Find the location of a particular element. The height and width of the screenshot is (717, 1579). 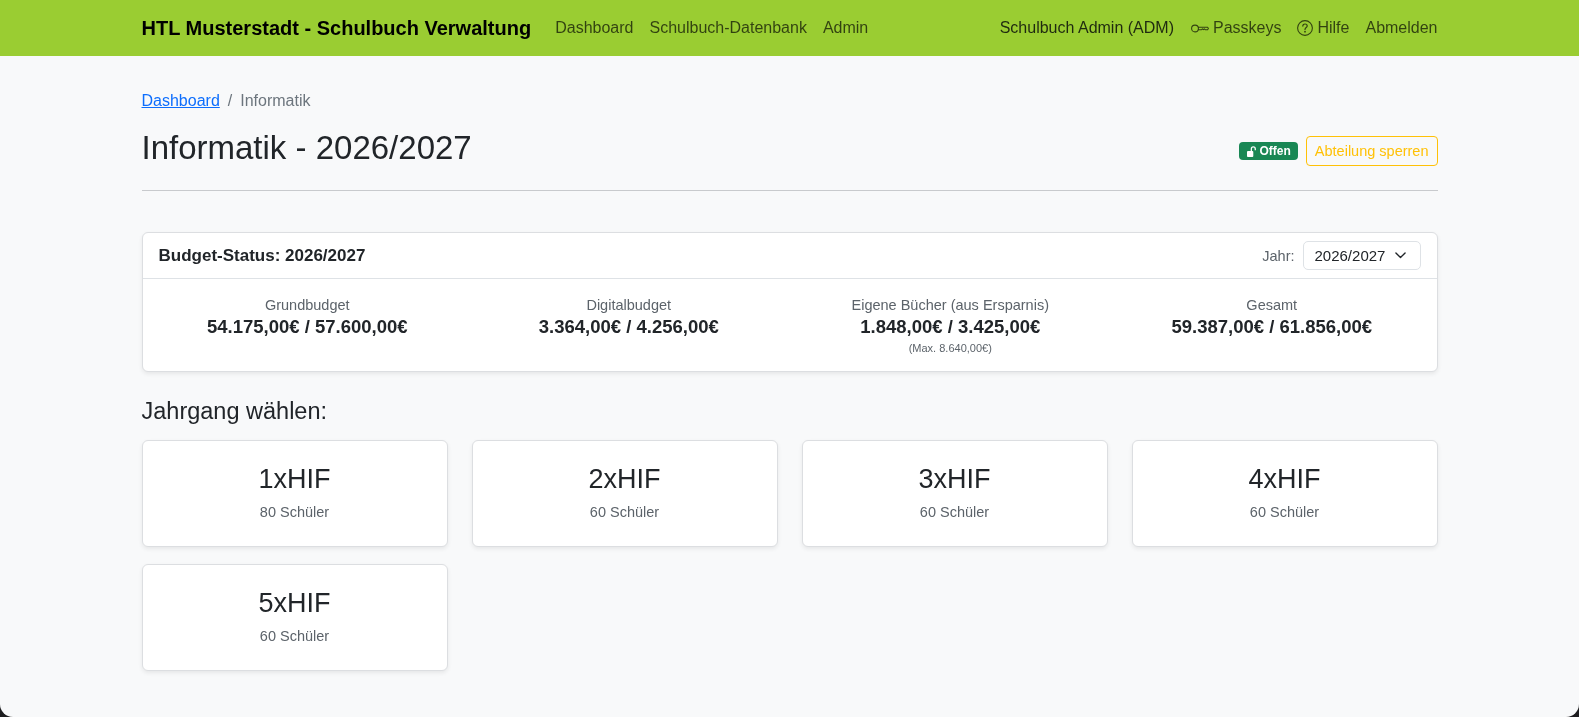

key-icon is located at coordinates (1199, 28).